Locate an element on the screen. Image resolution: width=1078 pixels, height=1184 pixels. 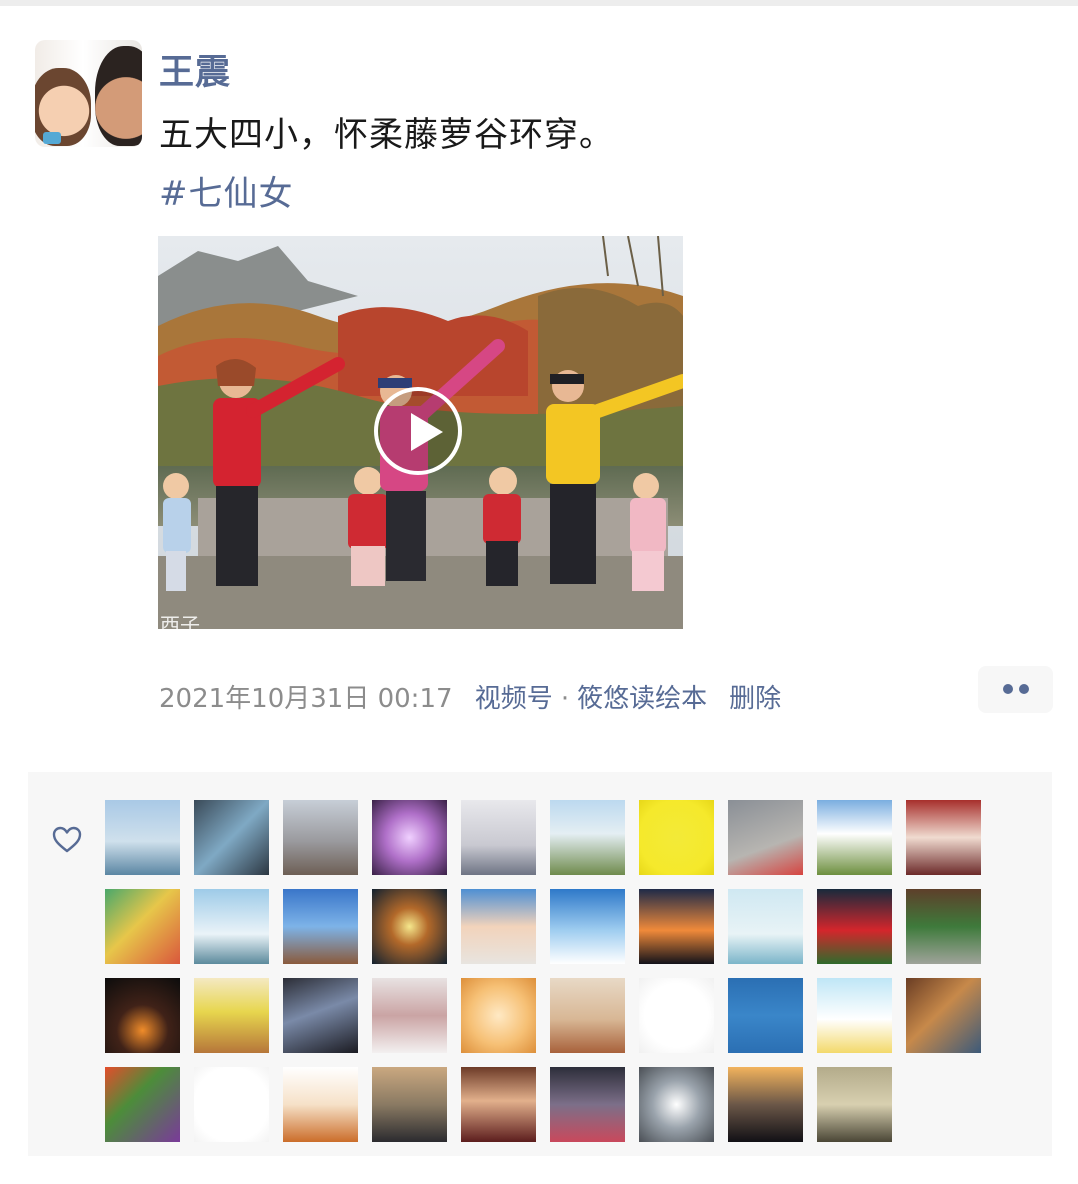
channels-link: 视频号 is located at coordinates (514, 699).